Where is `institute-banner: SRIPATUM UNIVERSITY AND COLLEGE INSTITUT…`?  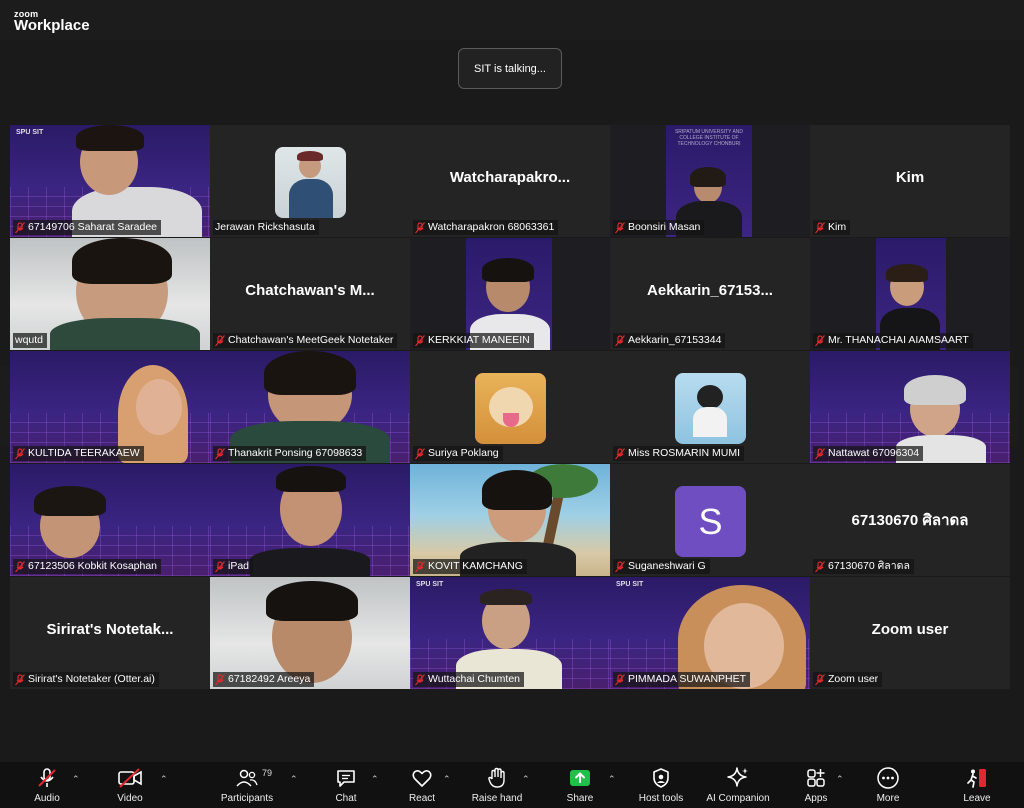 institute-banner: SRIPATUM UNIVERSITY AND COLLEGE INSTITUT… is located at coordinates (709, 138).